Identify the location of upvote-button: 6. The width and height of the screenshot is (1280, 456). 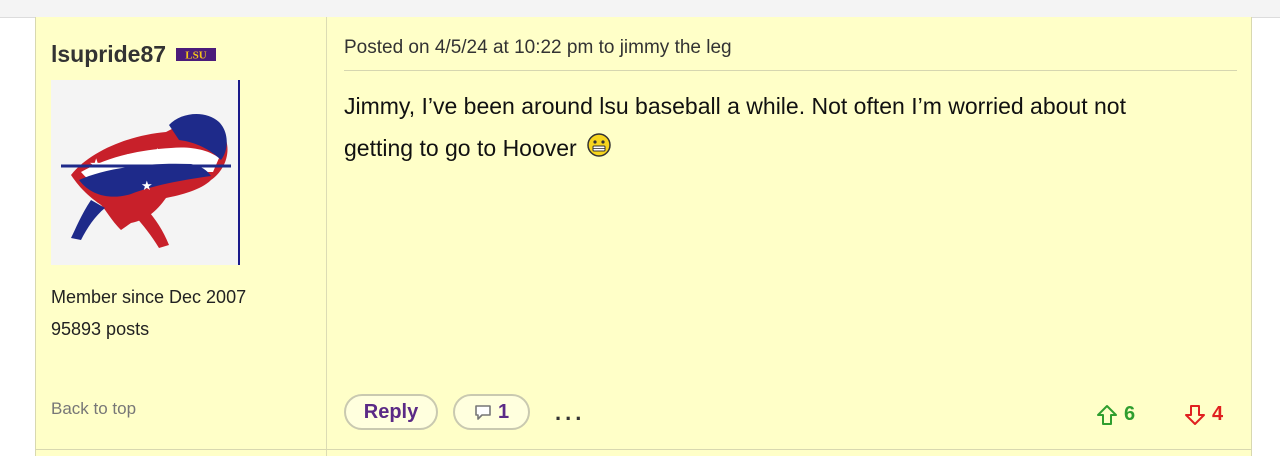
(1115, 414).